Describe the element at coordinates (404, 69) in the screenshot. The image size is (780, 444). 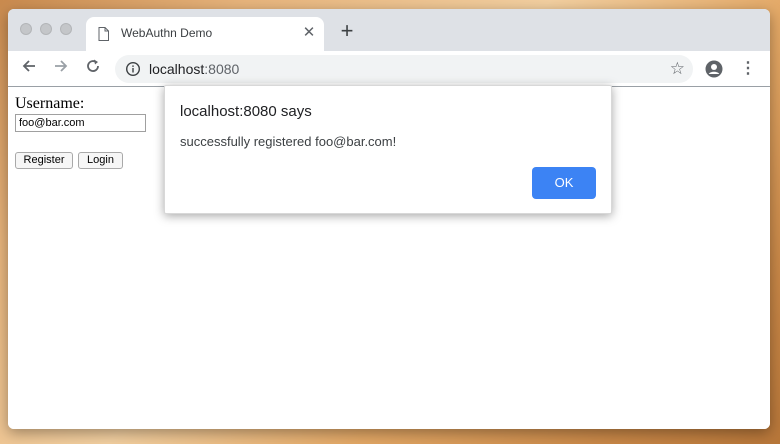
I see `address-bar: localhost:8080 ☆` at that location.